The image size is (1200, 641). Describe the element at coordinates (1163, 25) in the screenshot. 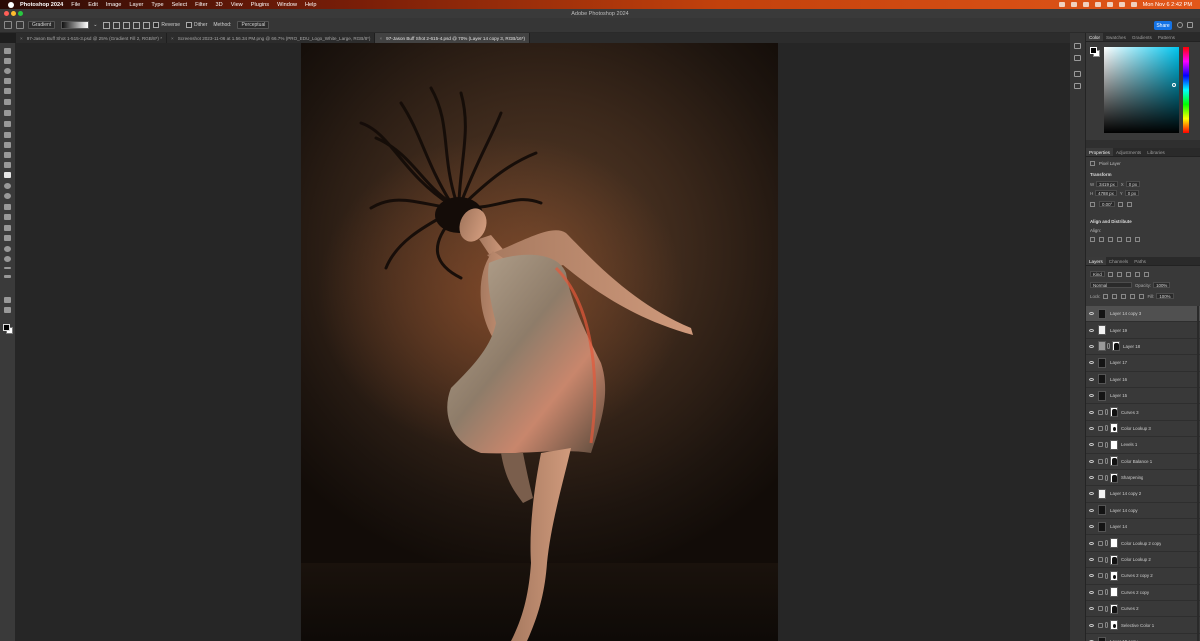

I see `share-button: Share` at that location.